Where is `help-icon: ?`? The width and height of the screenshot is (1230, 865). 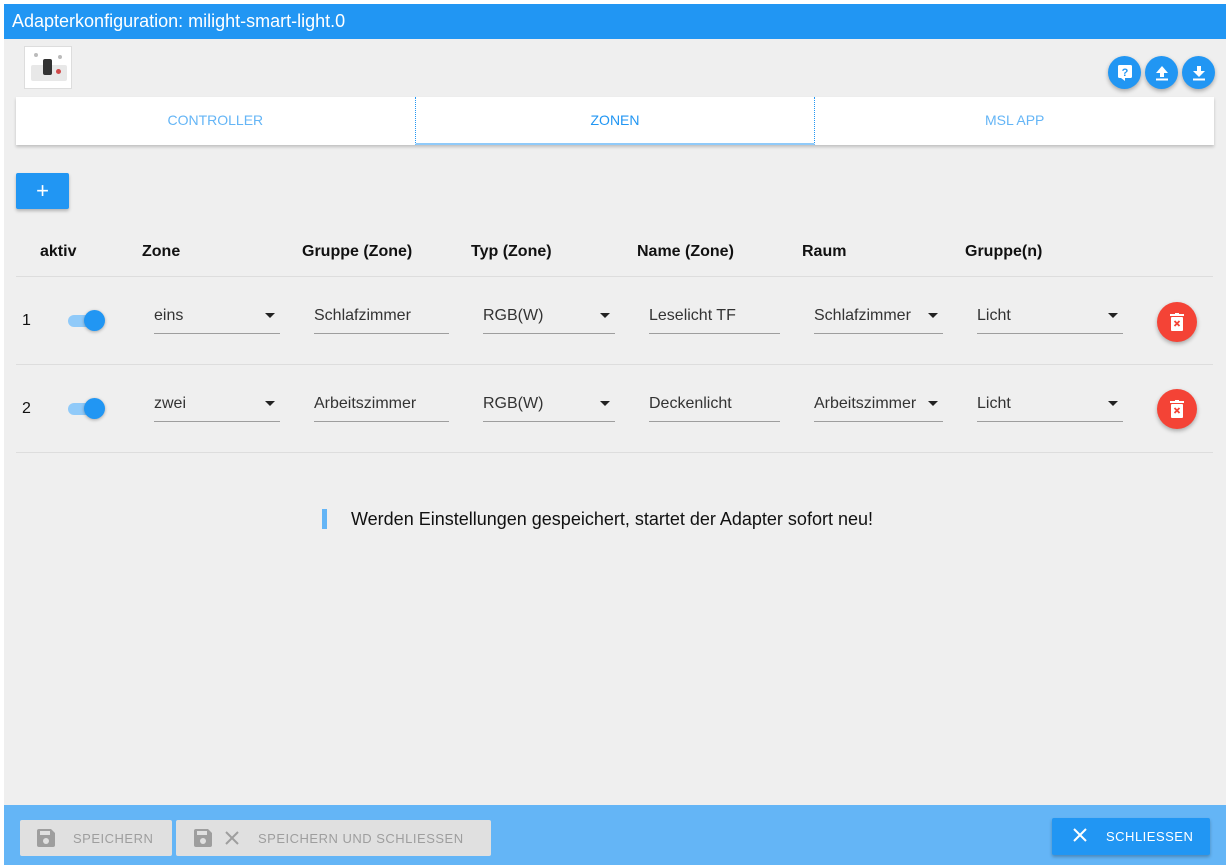
help-icon: ? is located at coordinates (1124, 72).